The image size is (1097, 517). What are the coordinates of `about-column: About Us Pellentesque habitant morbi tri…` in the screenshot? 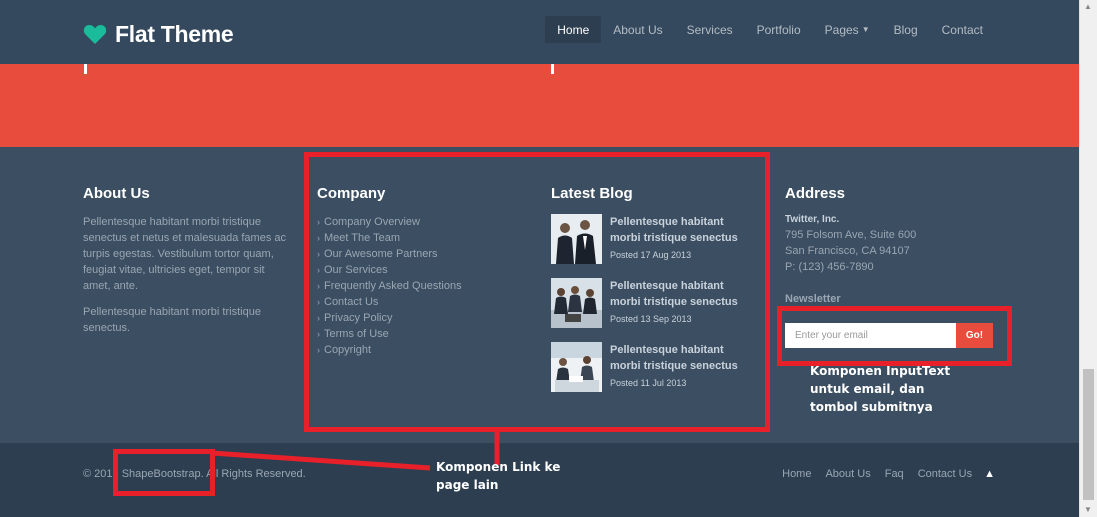 It's located at (188, 260).